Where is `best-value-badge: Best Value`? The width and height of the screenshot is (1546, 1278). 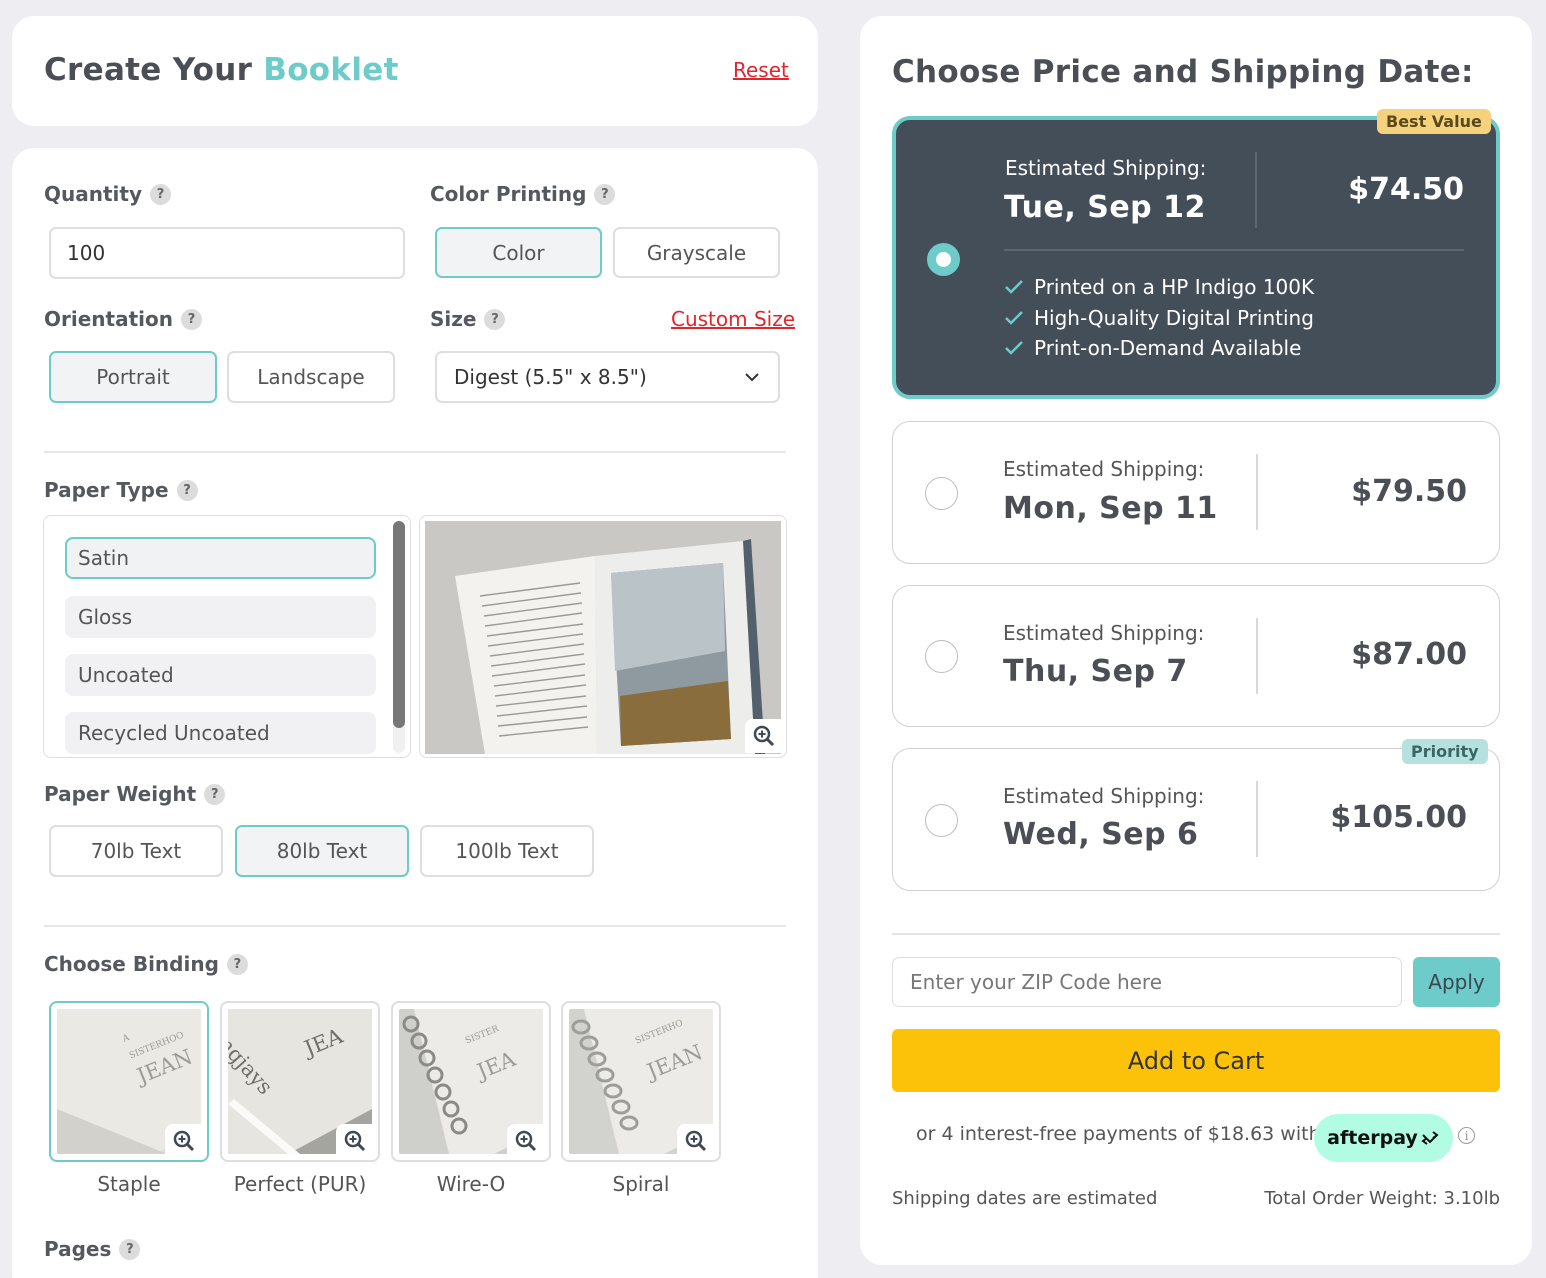
best-value-badge: Best Value is located at coordinates (1434, 121).